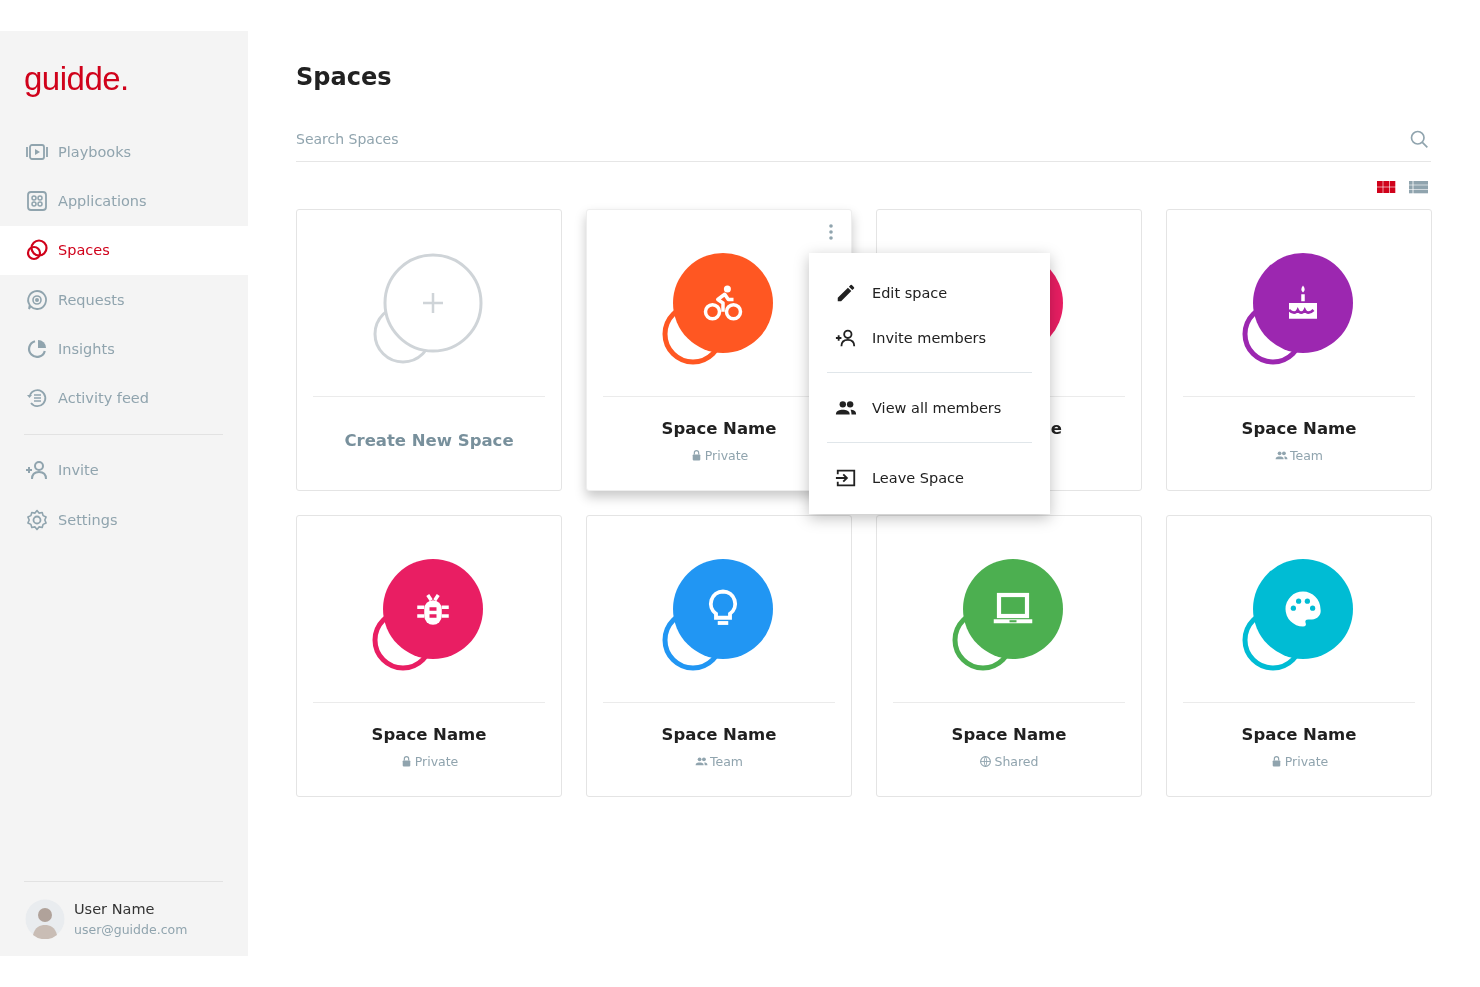  What do you see at coordinates (344, 77) in the screenshot?
I see `page-title: Spaces` at bounding box center [344, 77].